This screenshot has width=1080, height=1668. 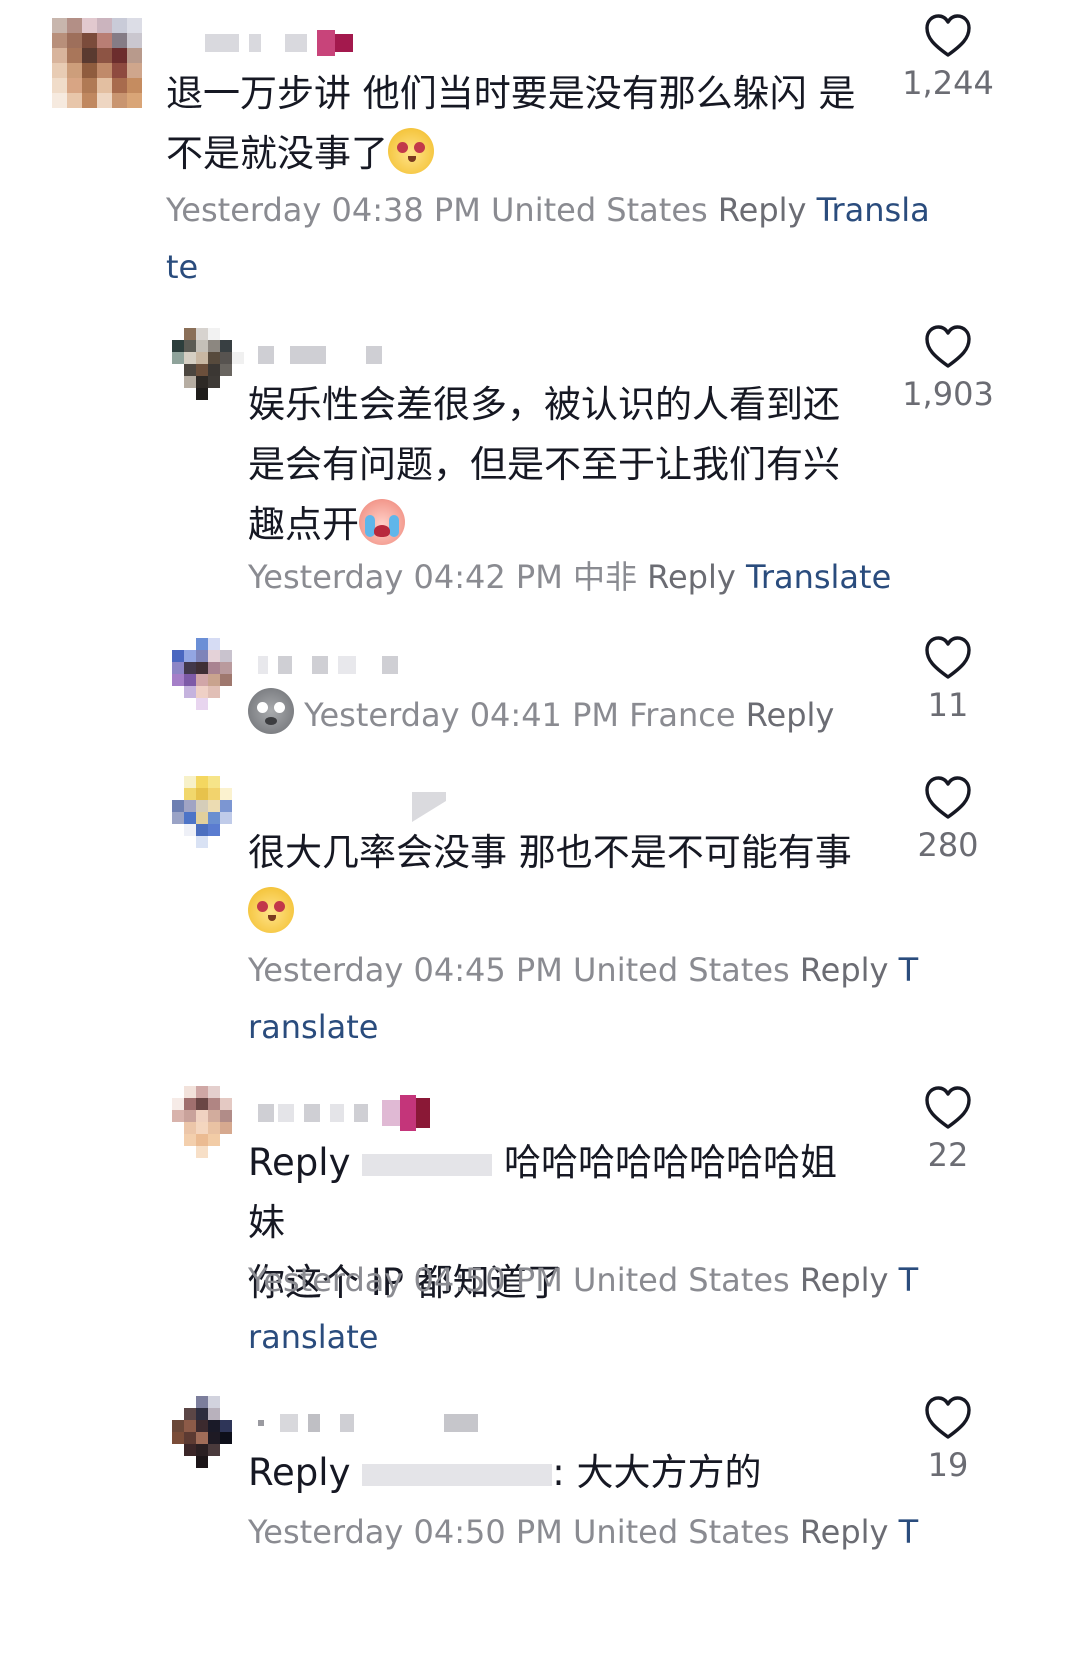 What do you see at coordinates (948, 369) in the screenshot?
I see `like-button: 1,903` at bounding box center [948, 369].